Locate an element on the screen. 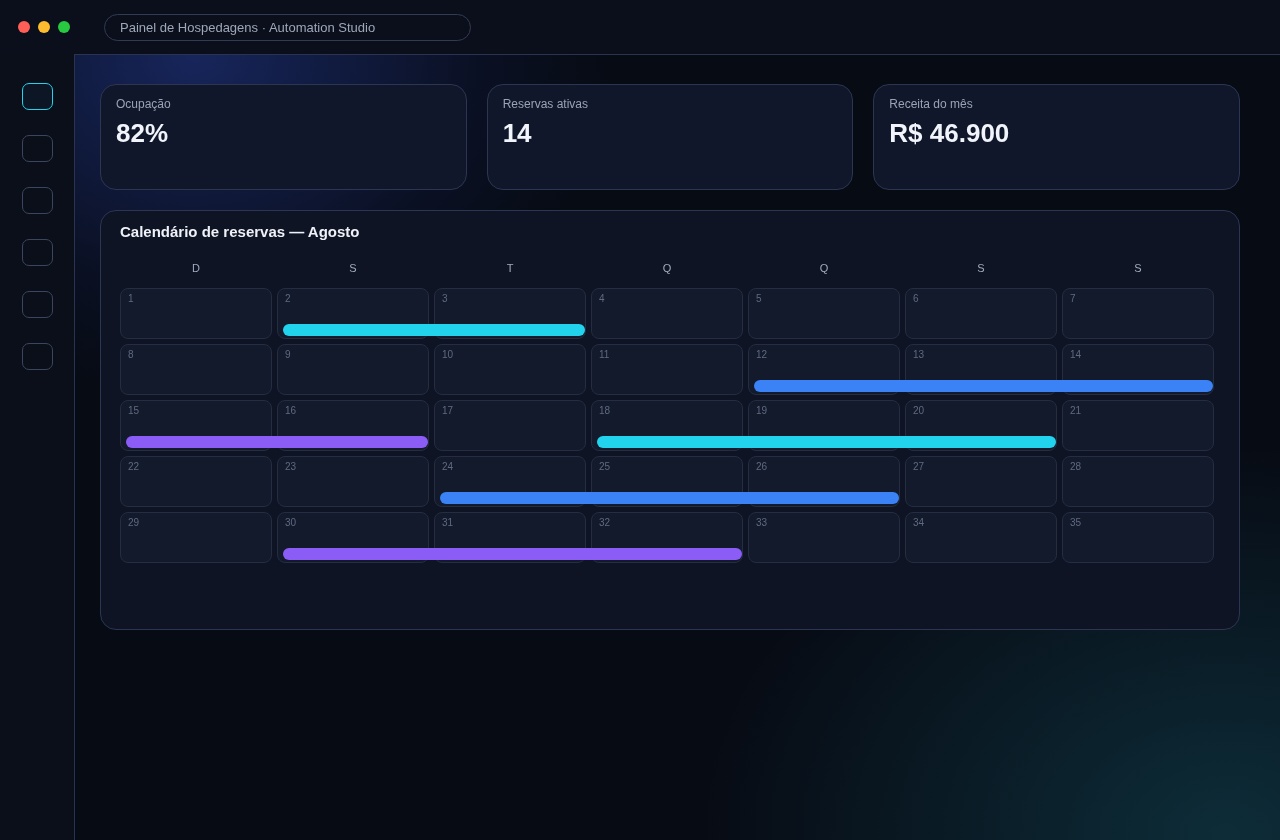  day-number: 14 is located at coordinates (1076, 355).